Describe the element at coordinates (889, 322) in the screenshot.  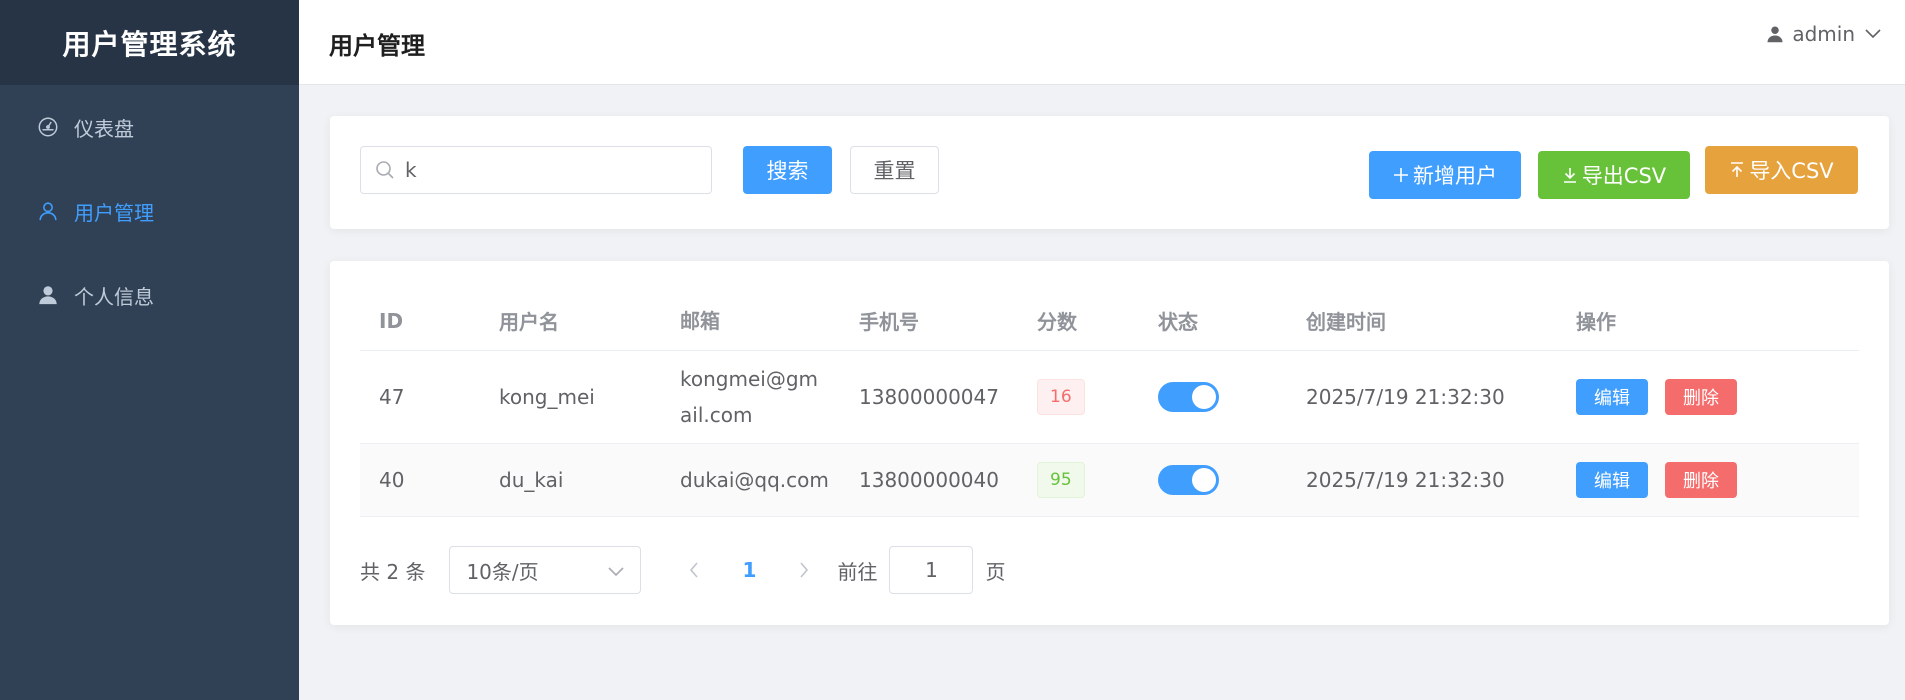
I see `column-header: 手机号` at that location.